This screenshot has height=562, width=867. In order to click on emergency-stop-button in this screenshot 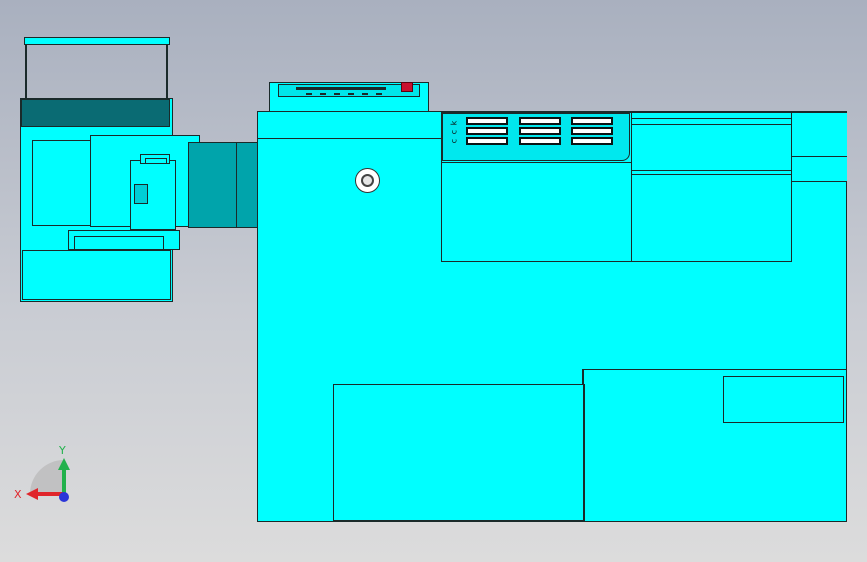, I will do `click(407, 87)`.